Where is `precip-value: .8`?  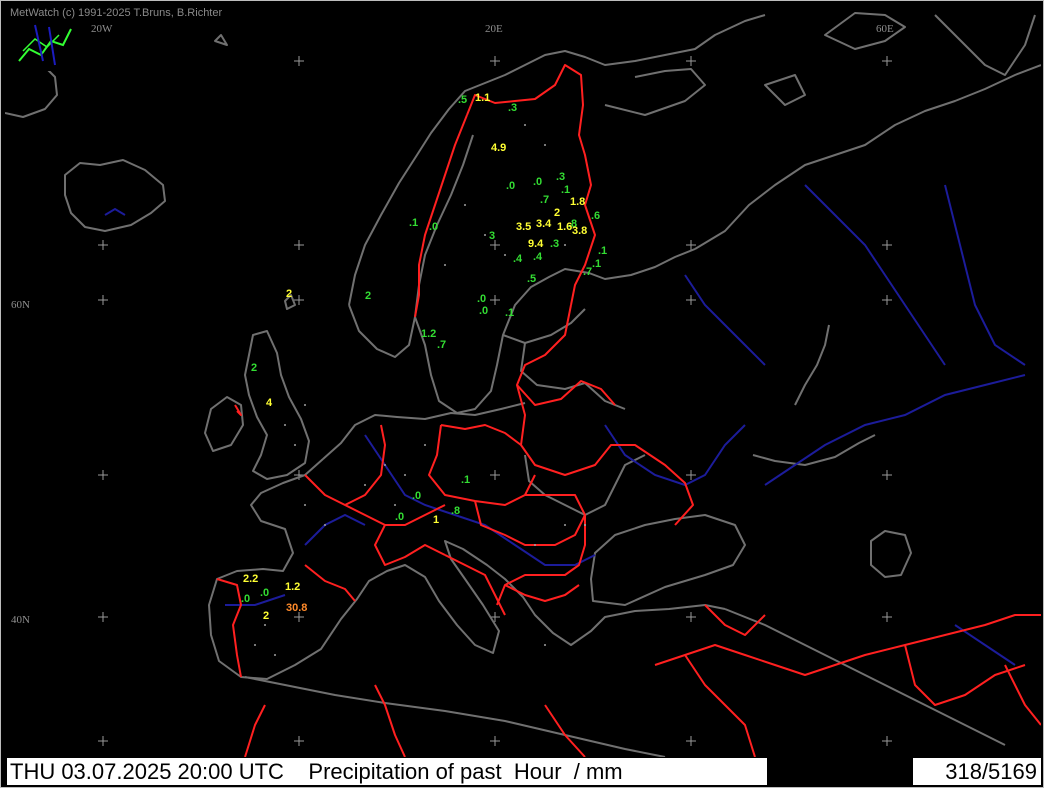 precip-value: .8 is located at coordinates (455, 511).